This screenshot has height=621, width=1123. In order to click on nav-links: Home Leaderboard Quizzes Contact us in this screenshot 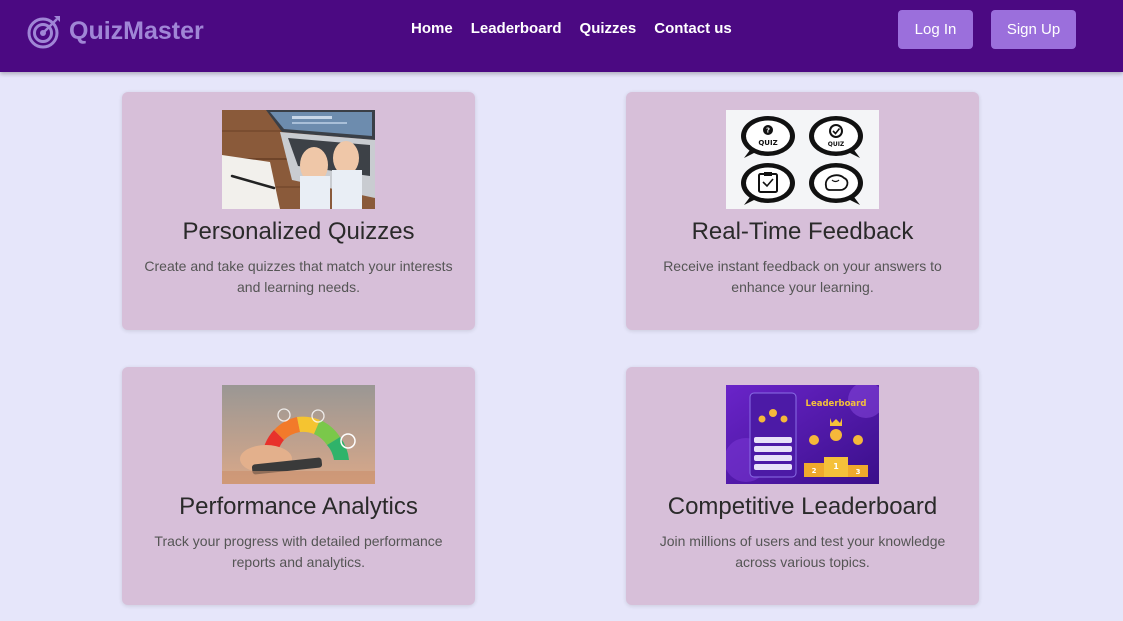, I will do `click(580, 29)`.